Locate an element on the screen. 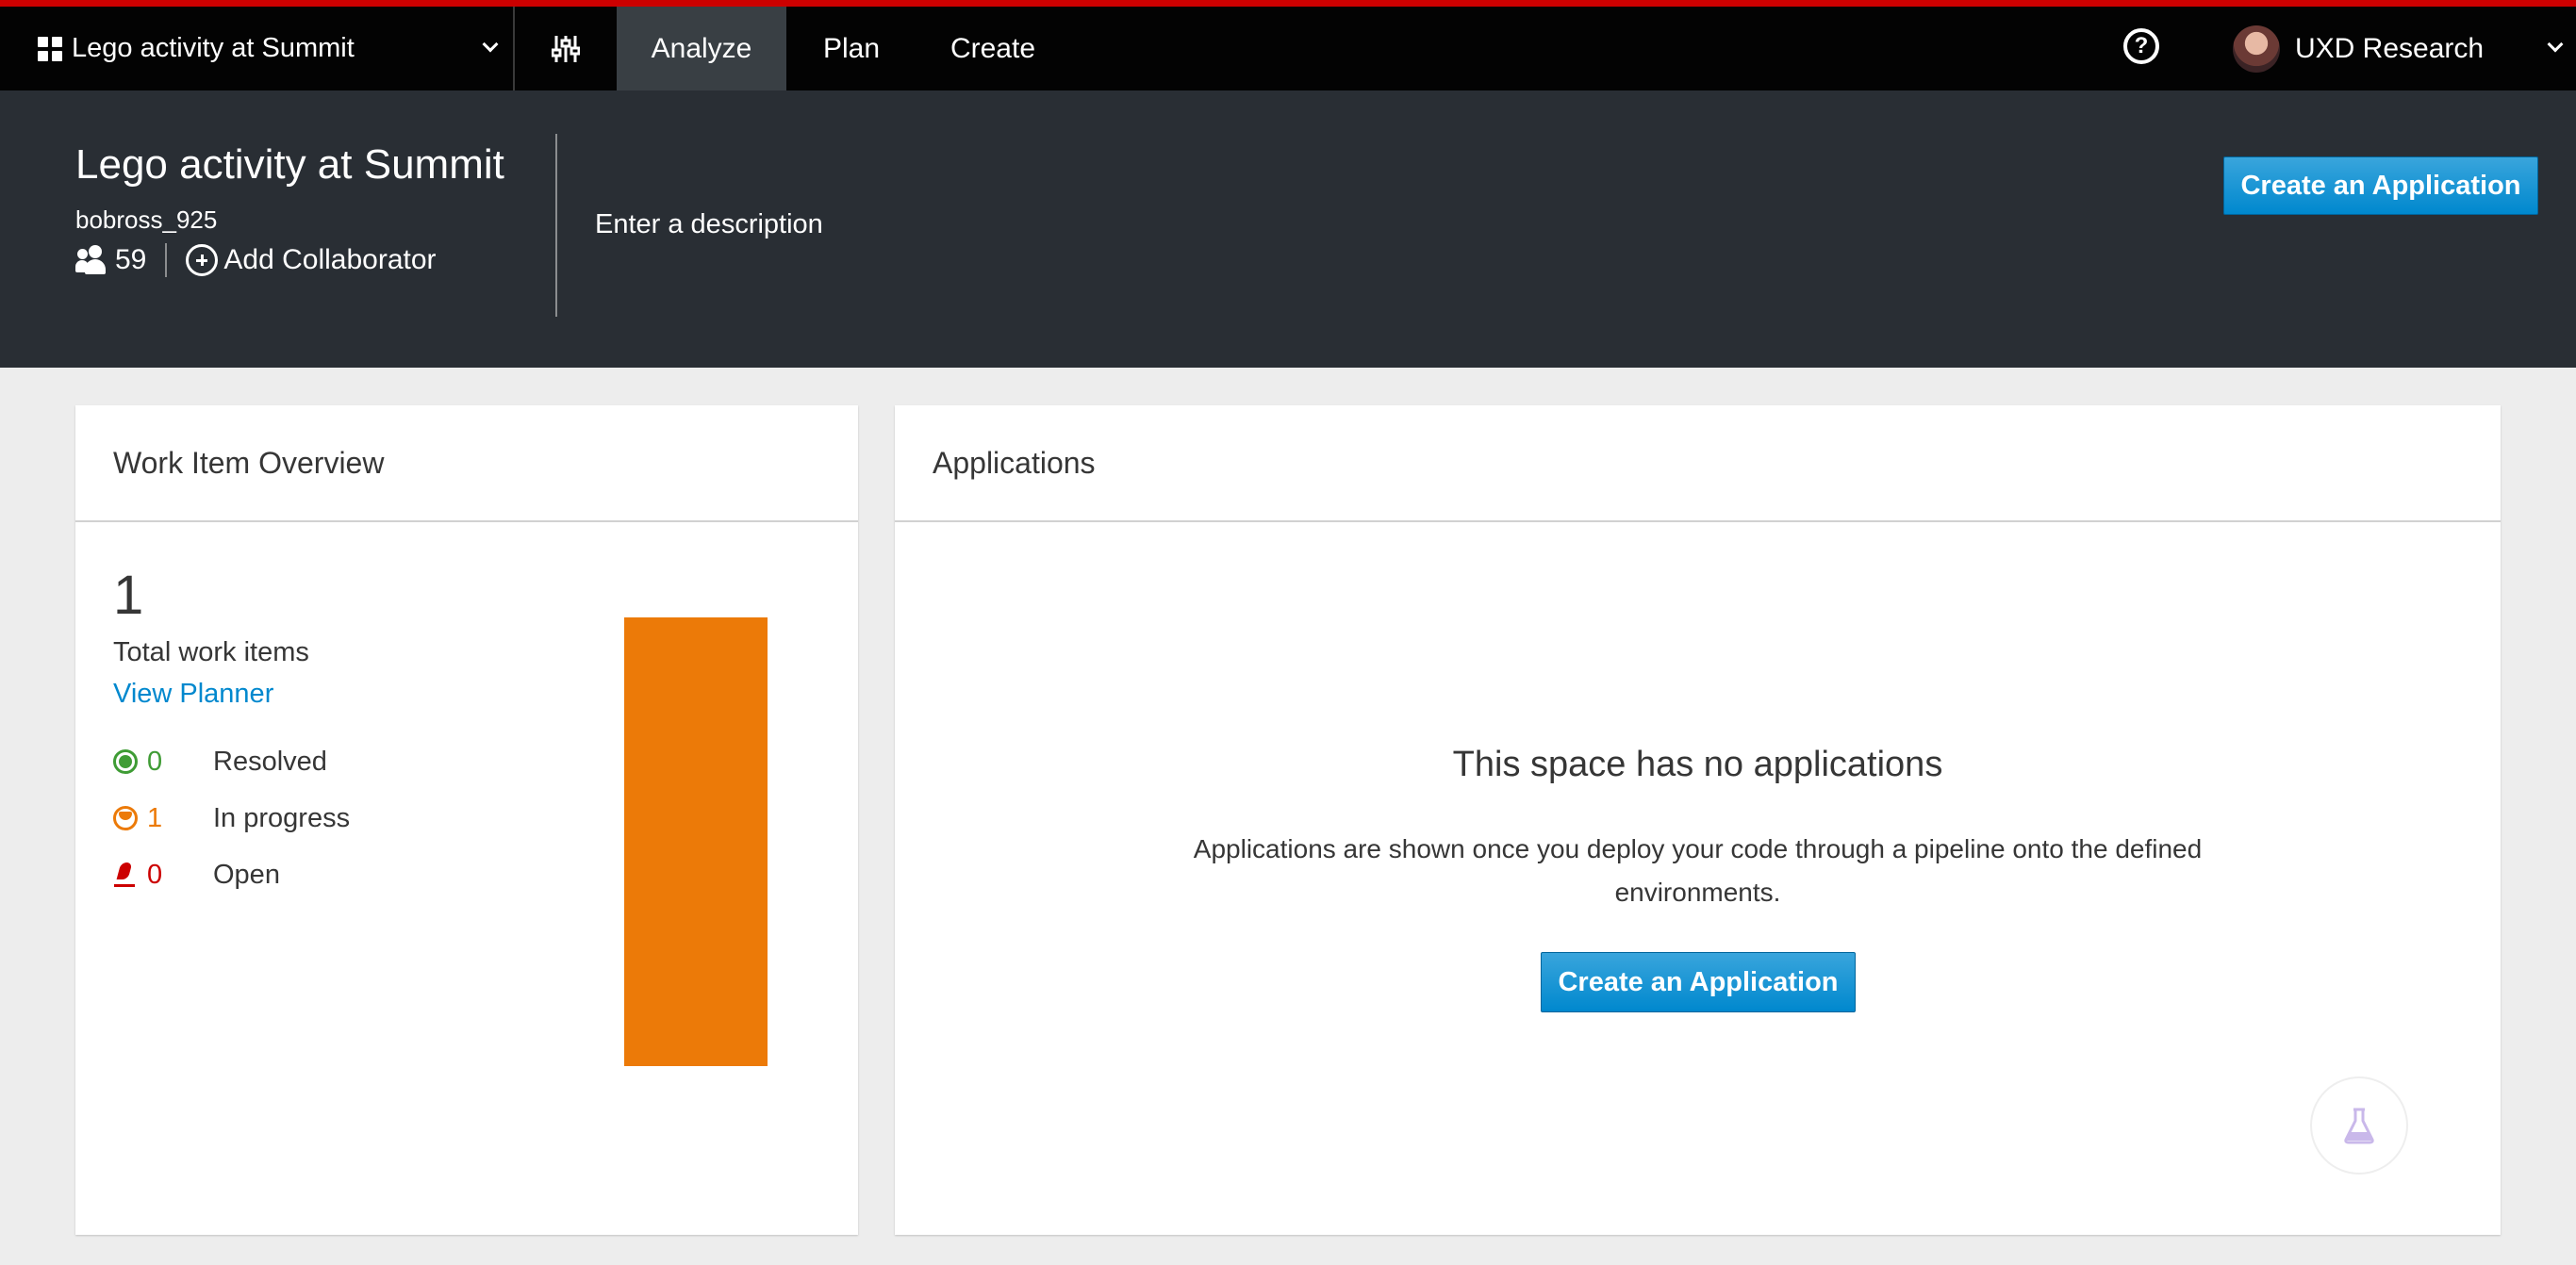 The height and width of the screenshot is (1265, 2576). nav-divider is located at coordinates (514, 49).